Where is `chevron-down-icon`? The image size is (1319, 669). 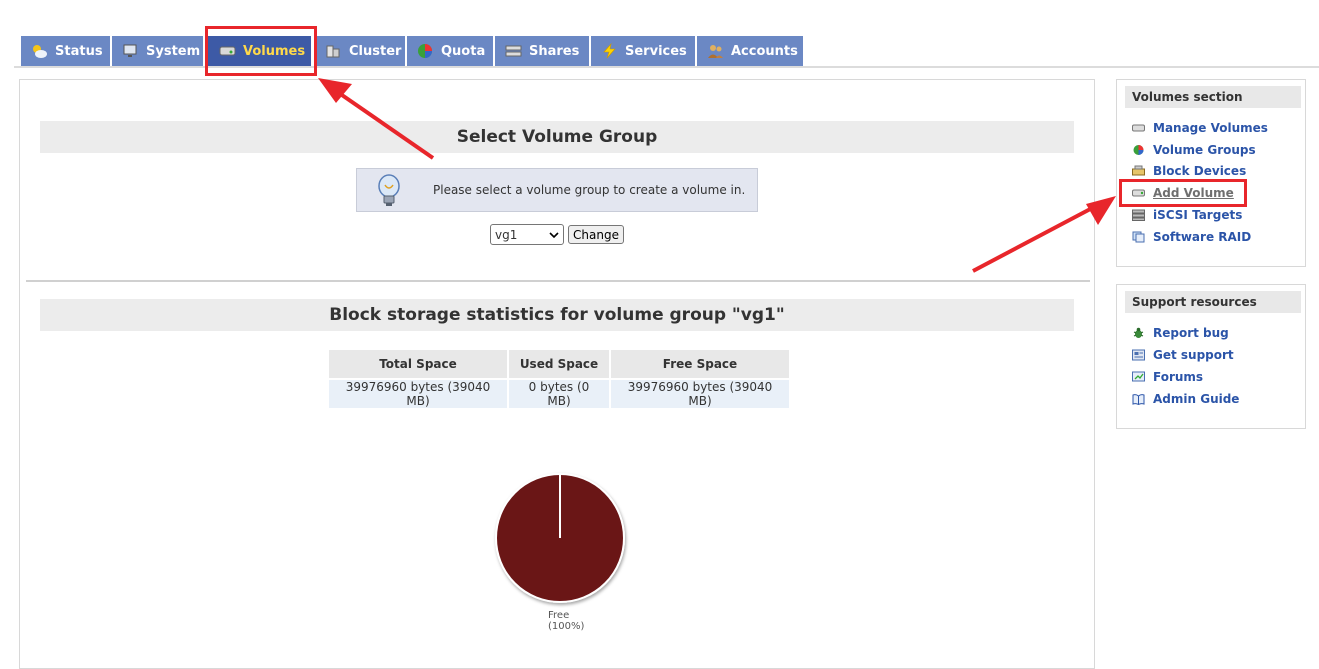 chevron-down-icon is located at coordinates (554, 235).